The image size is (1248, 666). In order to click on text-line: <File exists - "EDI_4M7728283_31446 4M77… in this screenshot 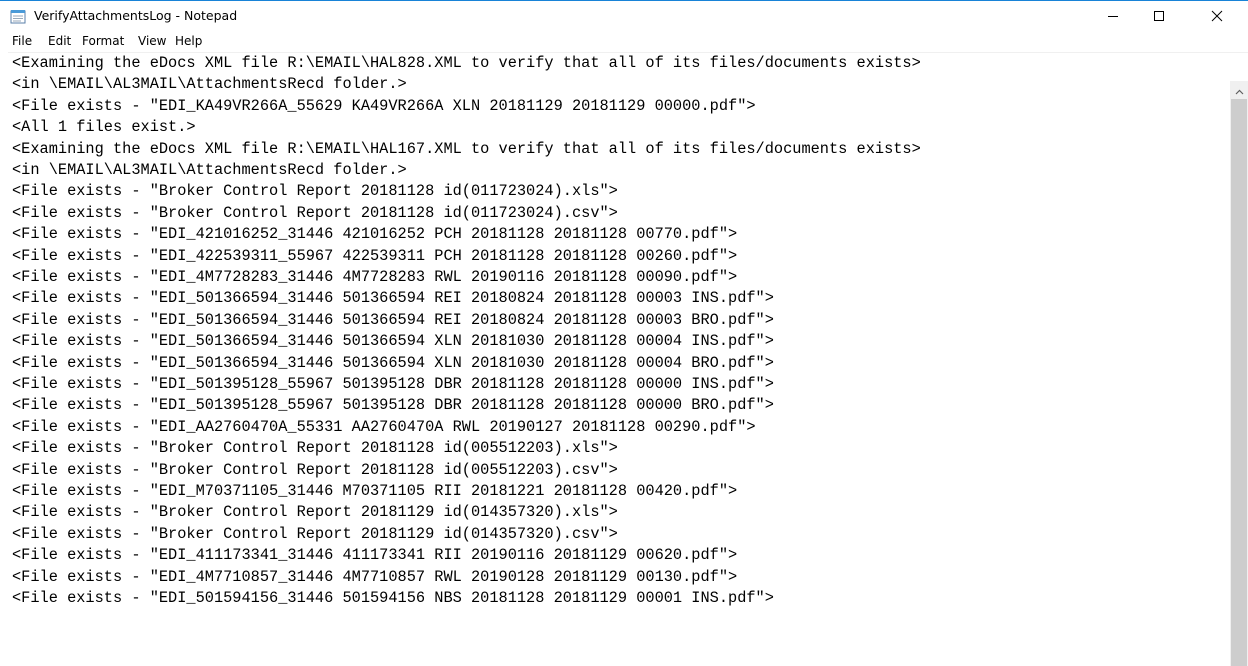, I will do `click(375, 277)`.